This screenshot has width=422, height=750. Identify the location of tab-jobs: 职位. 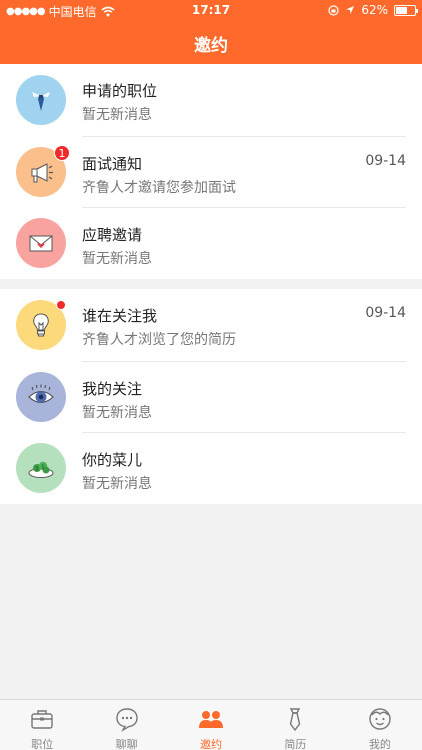
(42, 725).